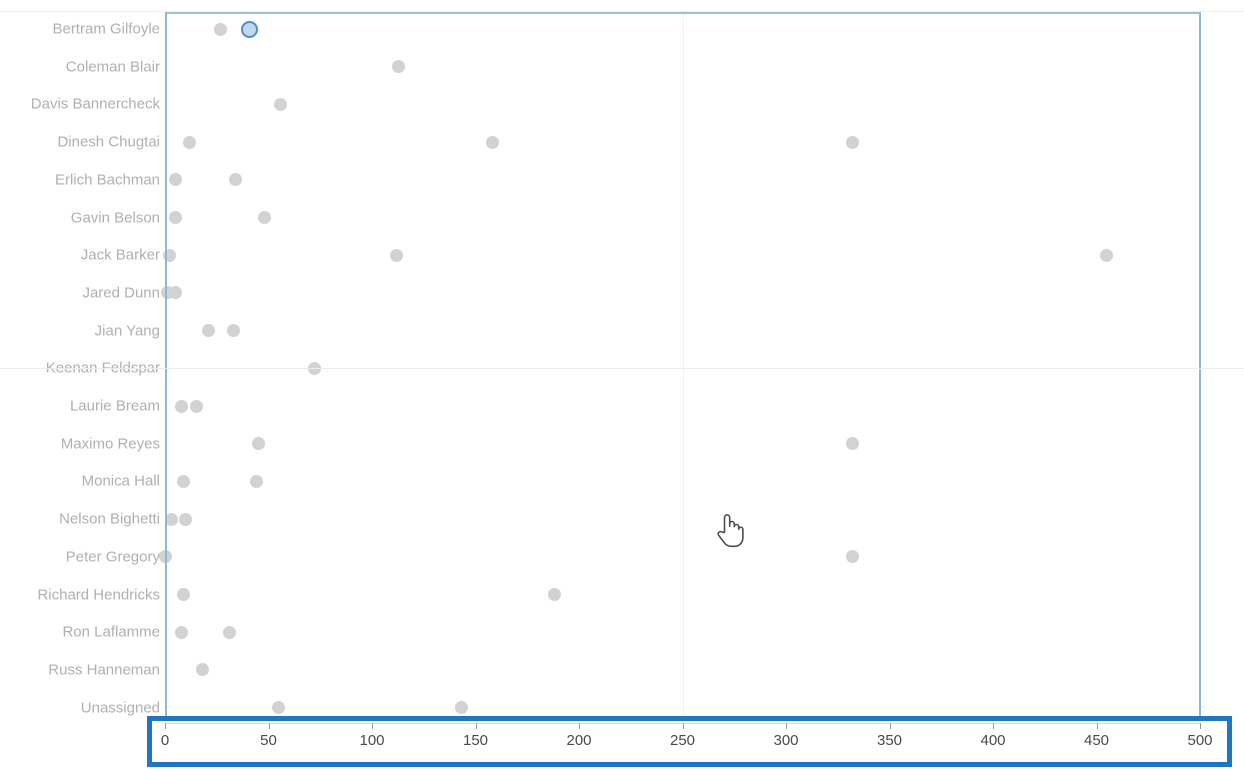  Describe the element at coordinates (120, 707) in the screenshot. I see `y-axis-label: Unassigned` at that location.